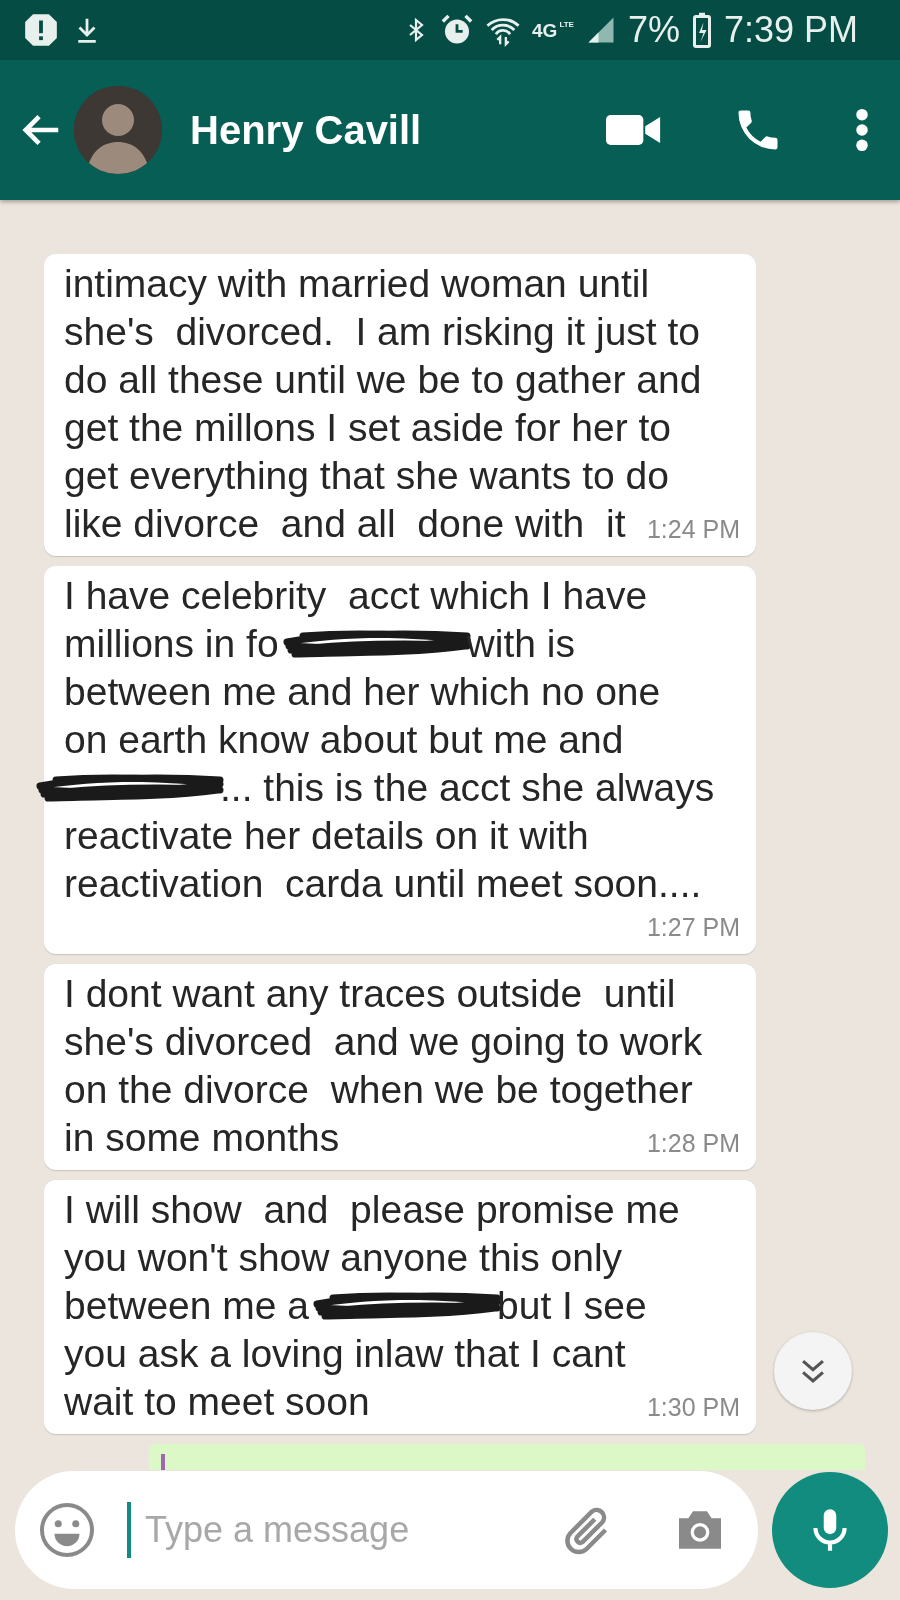 This screenshot has width=900, height=1600. What do you see at coordinates (545, 30) in the screenshot?
I see `network-type: 4G` at bounding box center [545, 30].